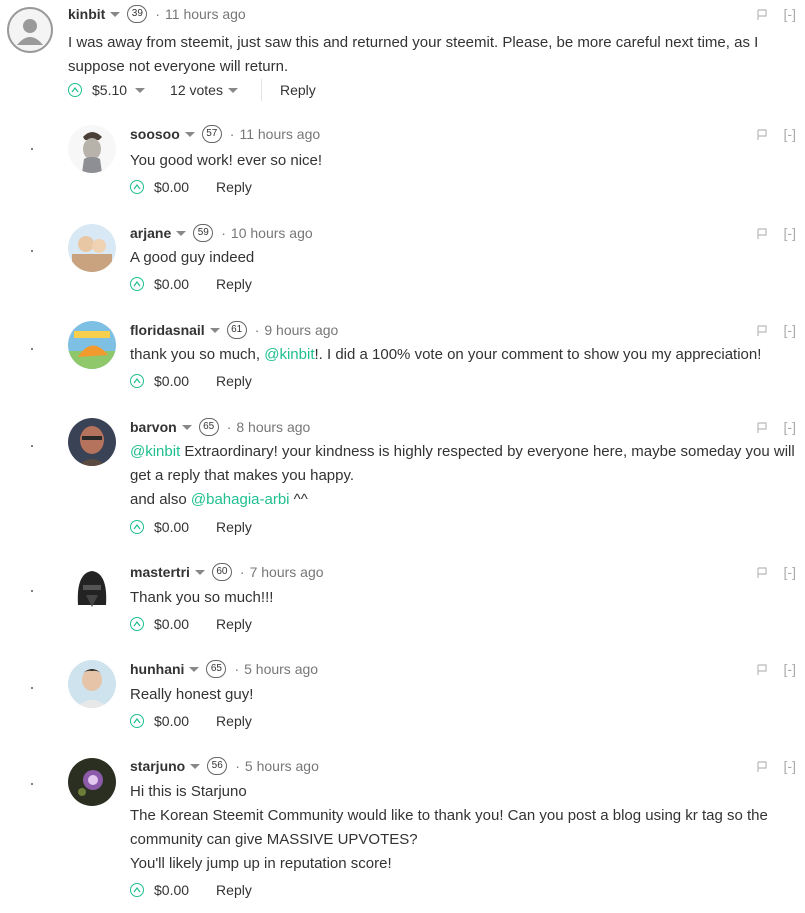 This screenshot has width=805, height=913. I want to click on author-name: hunhani, so click(157, 669).